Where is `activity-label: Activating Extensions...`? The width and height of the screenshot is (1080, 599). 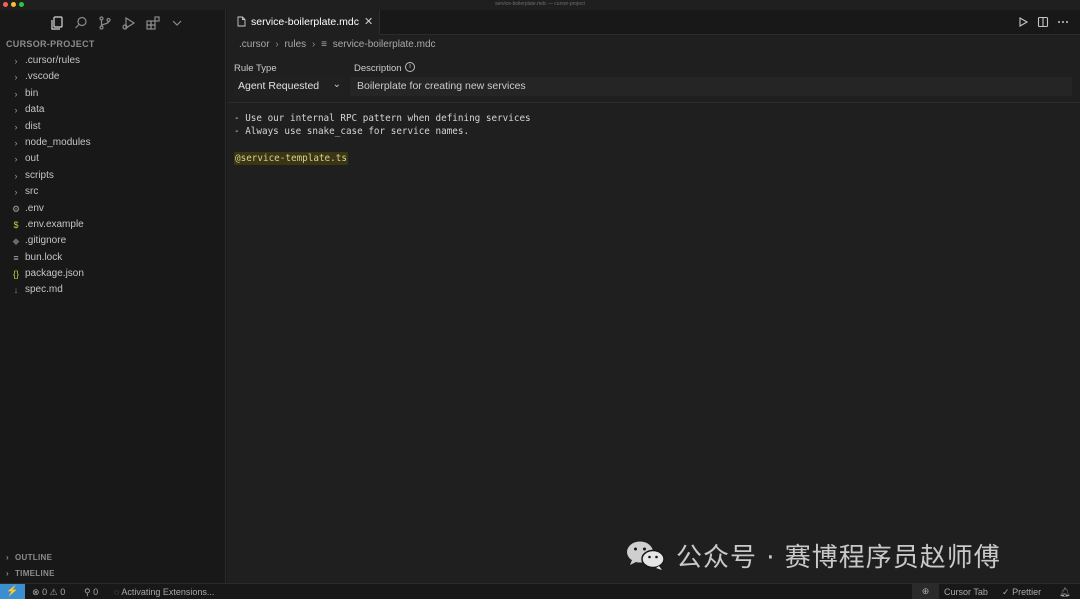 activity-label: Activating Extensions... is located at coordinates (168, 592).